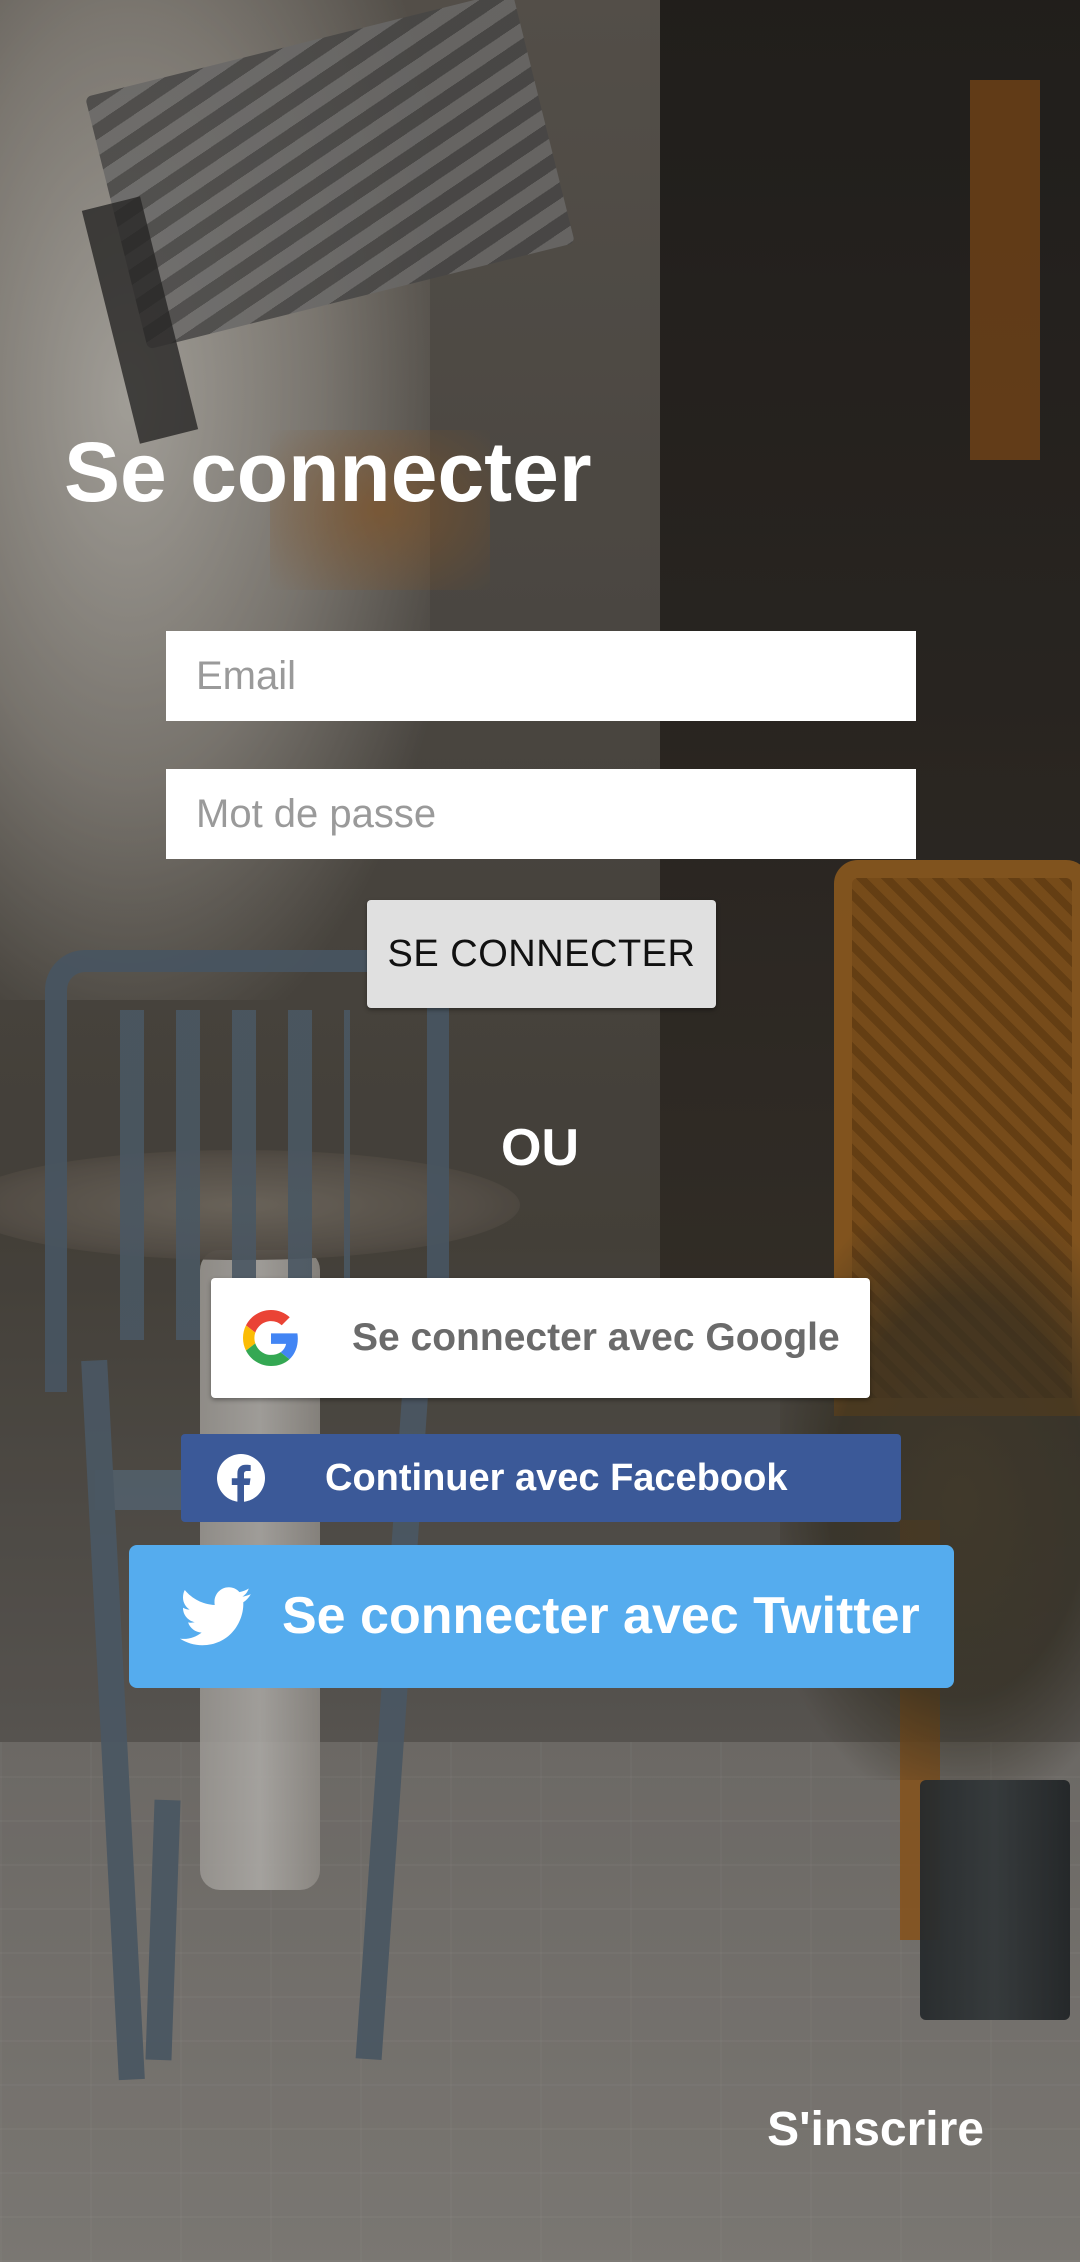 This screenshot has height=2262, width=1080. What do you see at coordinates (270, 1338) in the screenshot?
I see `google-icon` at bounding box center [270, 1338].